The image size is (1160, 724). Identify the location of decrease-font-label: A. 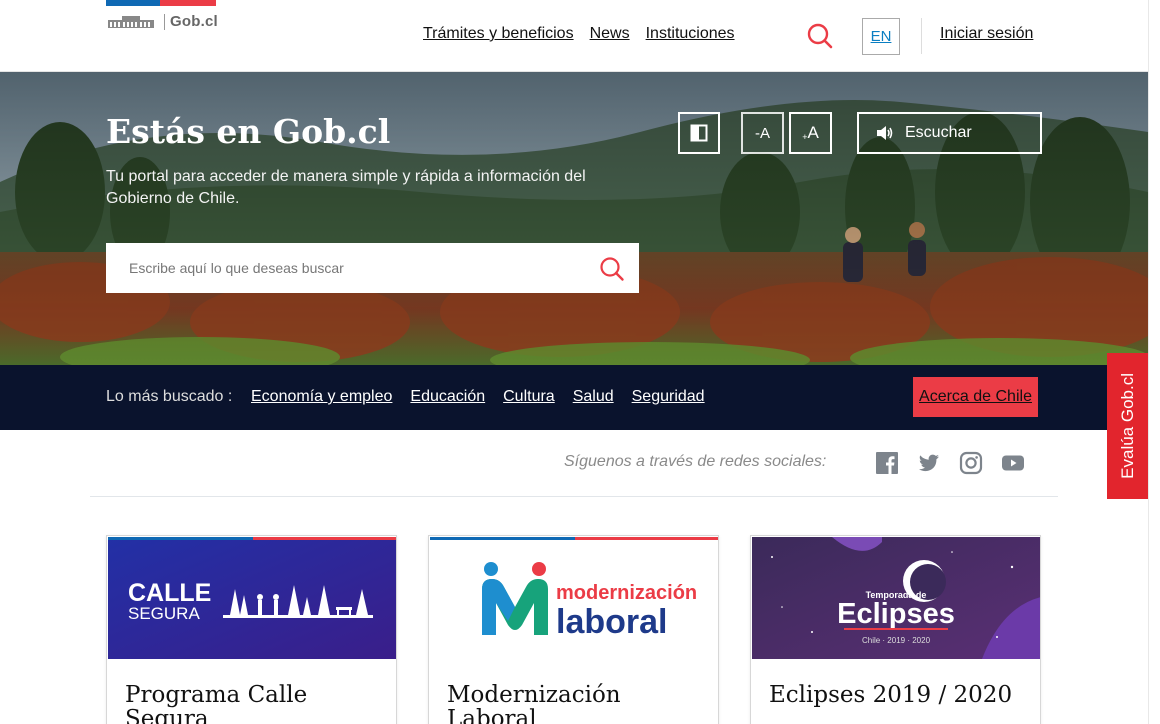
(764, 133).